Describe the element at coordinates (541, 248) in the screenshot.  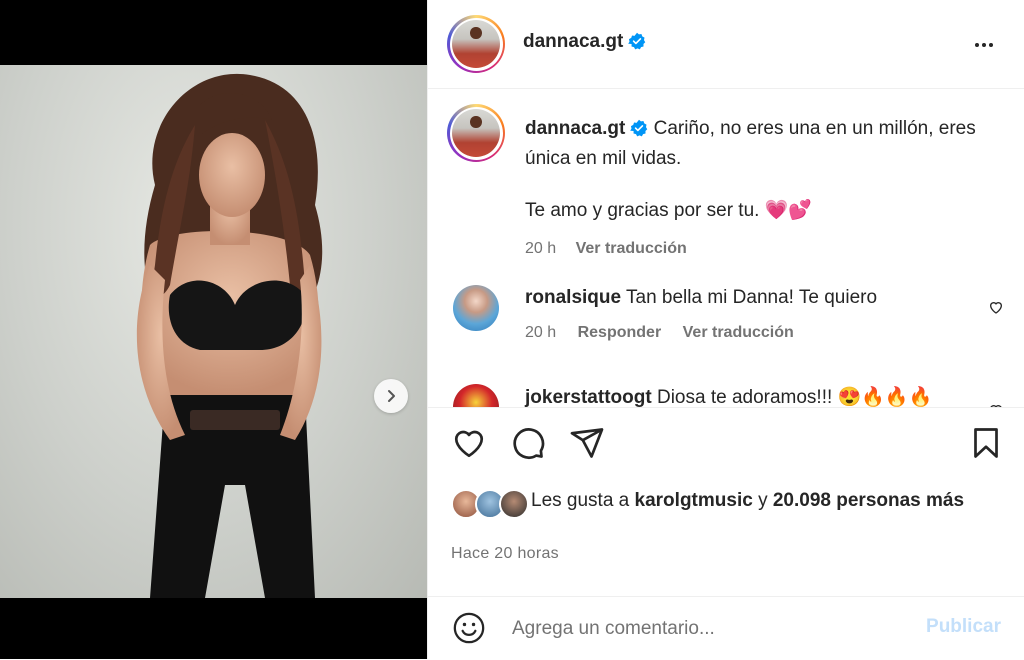
I see `caption-time: 20 h` at that location.